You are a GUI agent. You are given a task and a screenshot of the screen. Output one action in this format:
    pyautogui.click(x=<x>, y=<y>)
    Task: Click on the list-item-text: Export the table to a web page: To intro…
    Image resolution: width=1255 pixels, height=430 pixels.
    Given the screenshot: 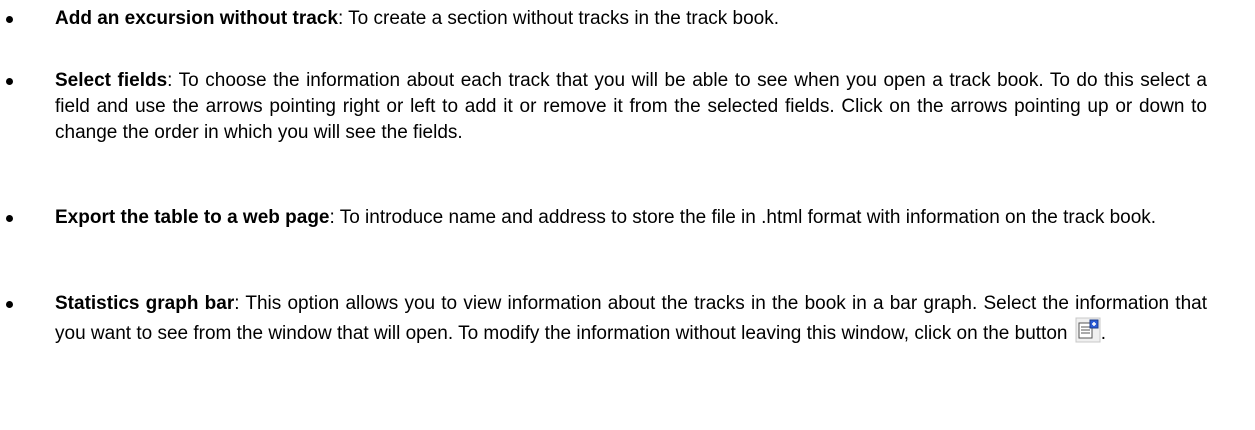 What is the action you would take?
    pyautogui.click(x=631, y=218)
    